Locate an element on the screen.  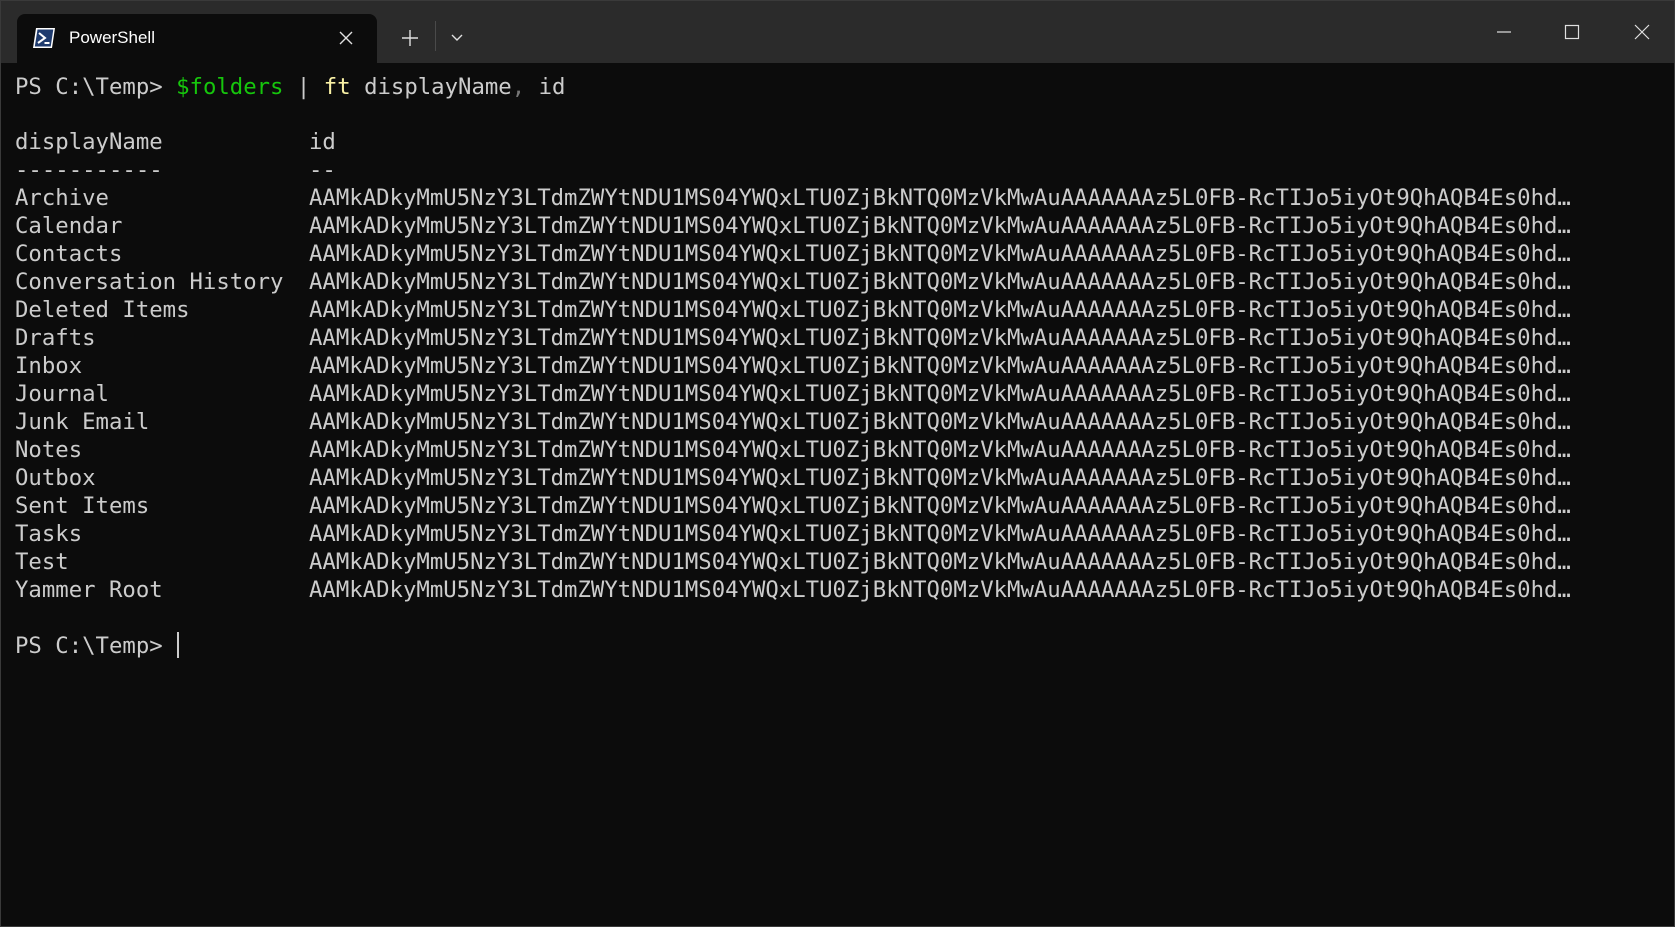
row-name: Notes is located at coordinates (49, 450).